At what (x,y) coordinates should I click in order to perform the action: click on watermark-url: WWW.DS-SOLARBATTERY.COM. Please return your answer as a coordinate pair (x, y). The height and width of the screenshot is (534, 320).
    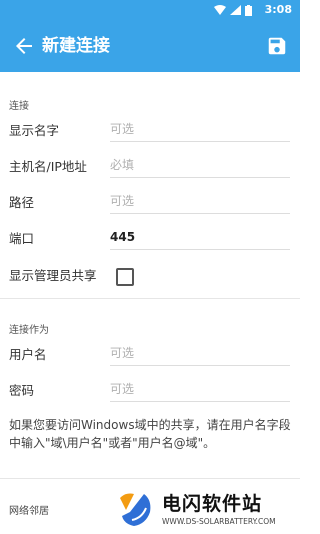
    Looking at the image, I should click on (219, 521).